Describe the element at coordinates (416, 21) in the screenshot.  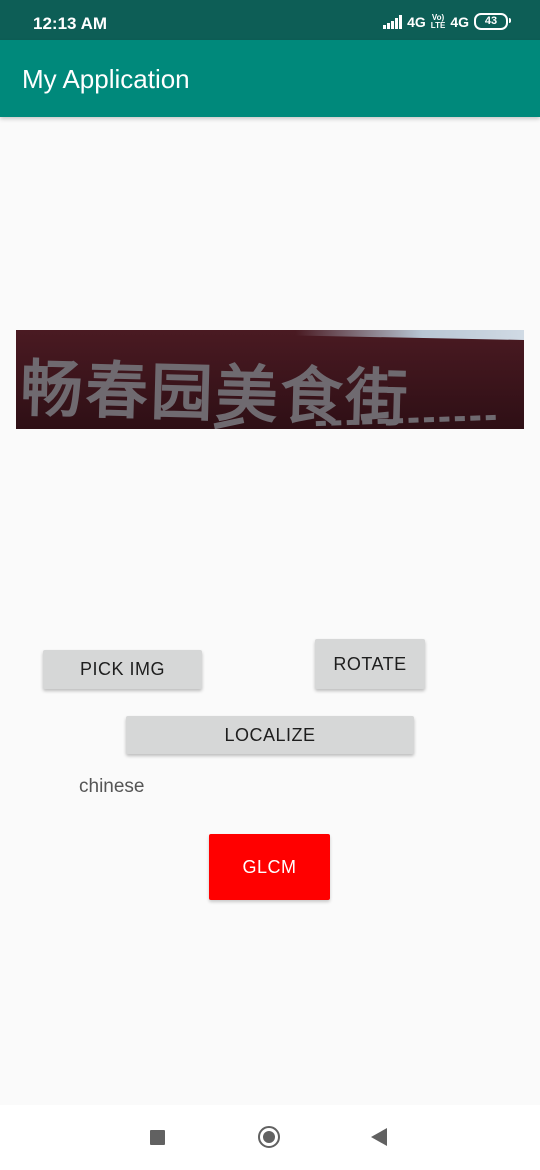
I see `network-type-label: 4G` at that location.